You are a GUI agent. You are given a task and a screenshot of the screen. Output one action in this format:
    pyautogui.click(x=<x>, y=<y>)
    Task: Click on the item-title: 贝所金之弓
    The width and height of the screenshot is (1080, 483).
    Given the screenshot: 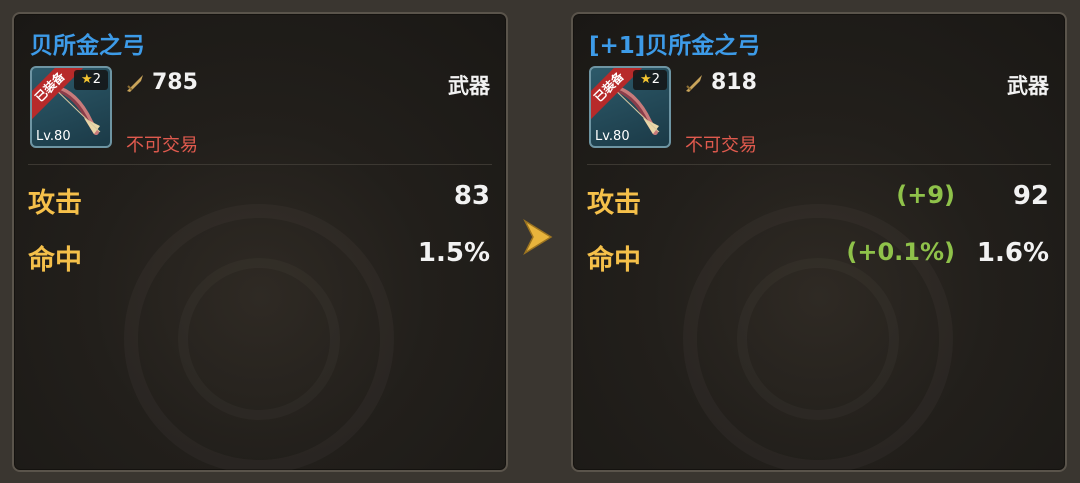 What is the action you would take?
    pyautogui.click(x=87, y=46)
    